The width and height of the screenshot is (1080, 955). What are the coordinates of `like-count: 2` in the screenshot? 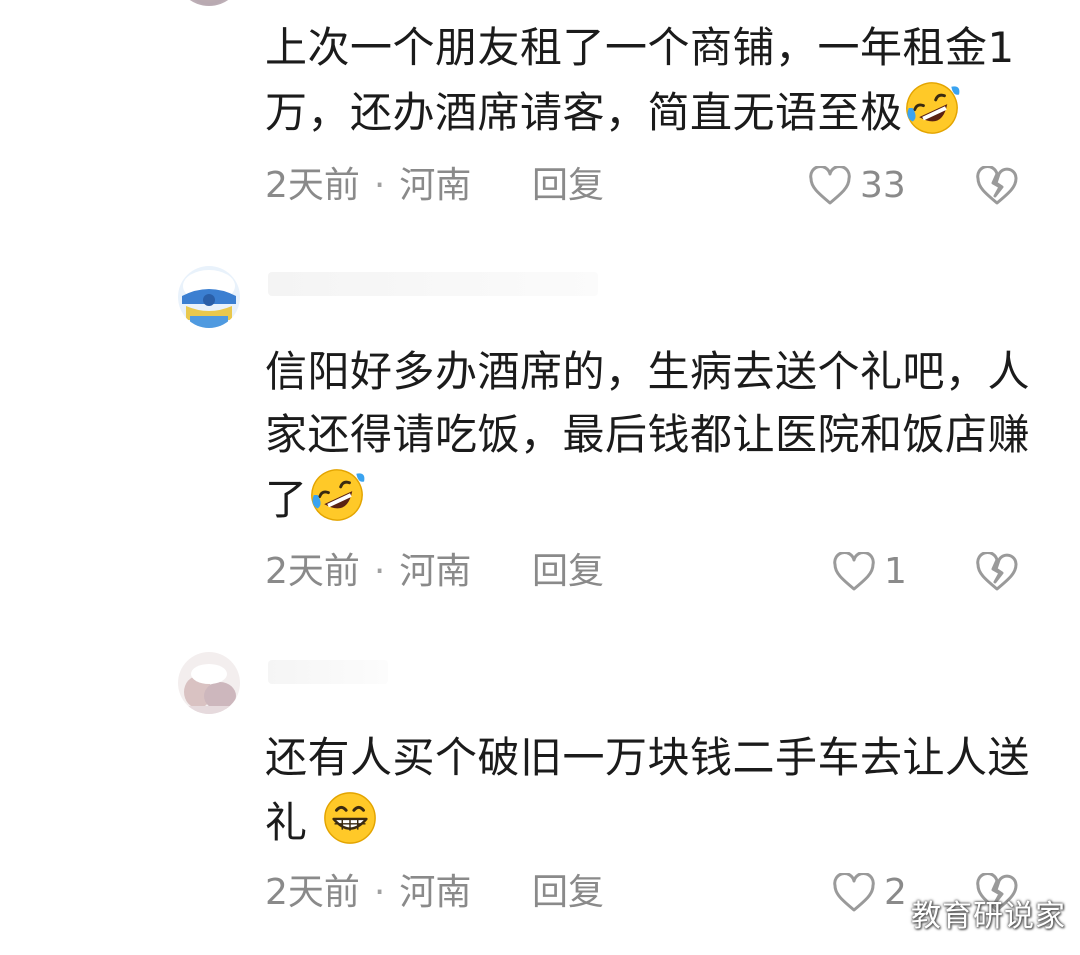 It's located at (895, 892).